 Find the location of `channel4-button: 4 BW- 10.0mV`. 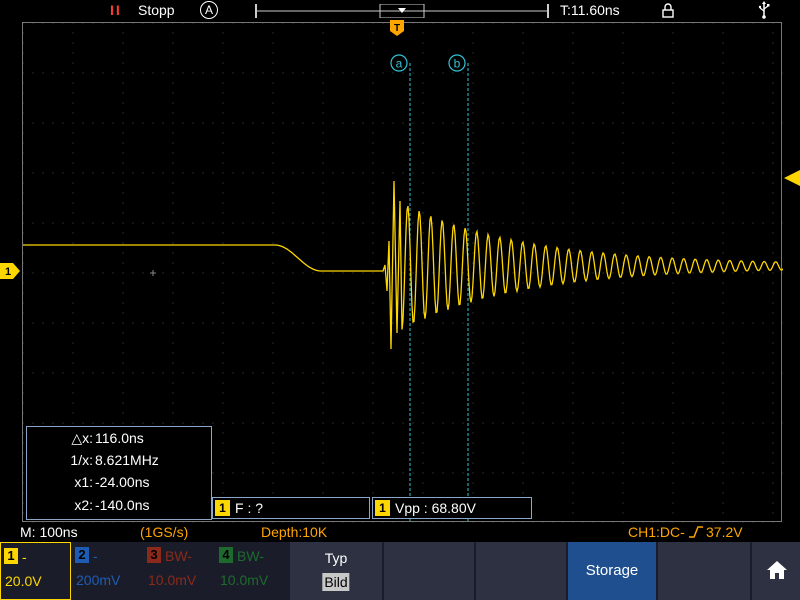

channel4-button: 4 BW- 10.0mV is located at coordinates (251, 571).